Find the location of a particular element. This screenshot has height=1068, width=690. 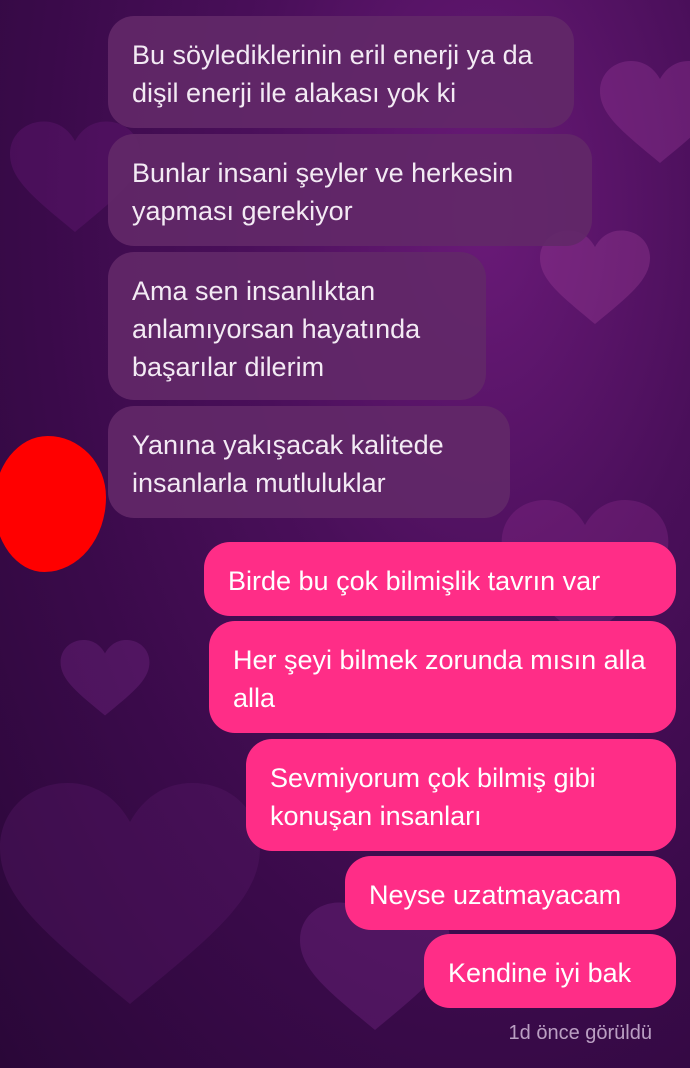

outgoing-message: Birde bu çok bilmişlik tavrın var is located at coordinates (440, 579).